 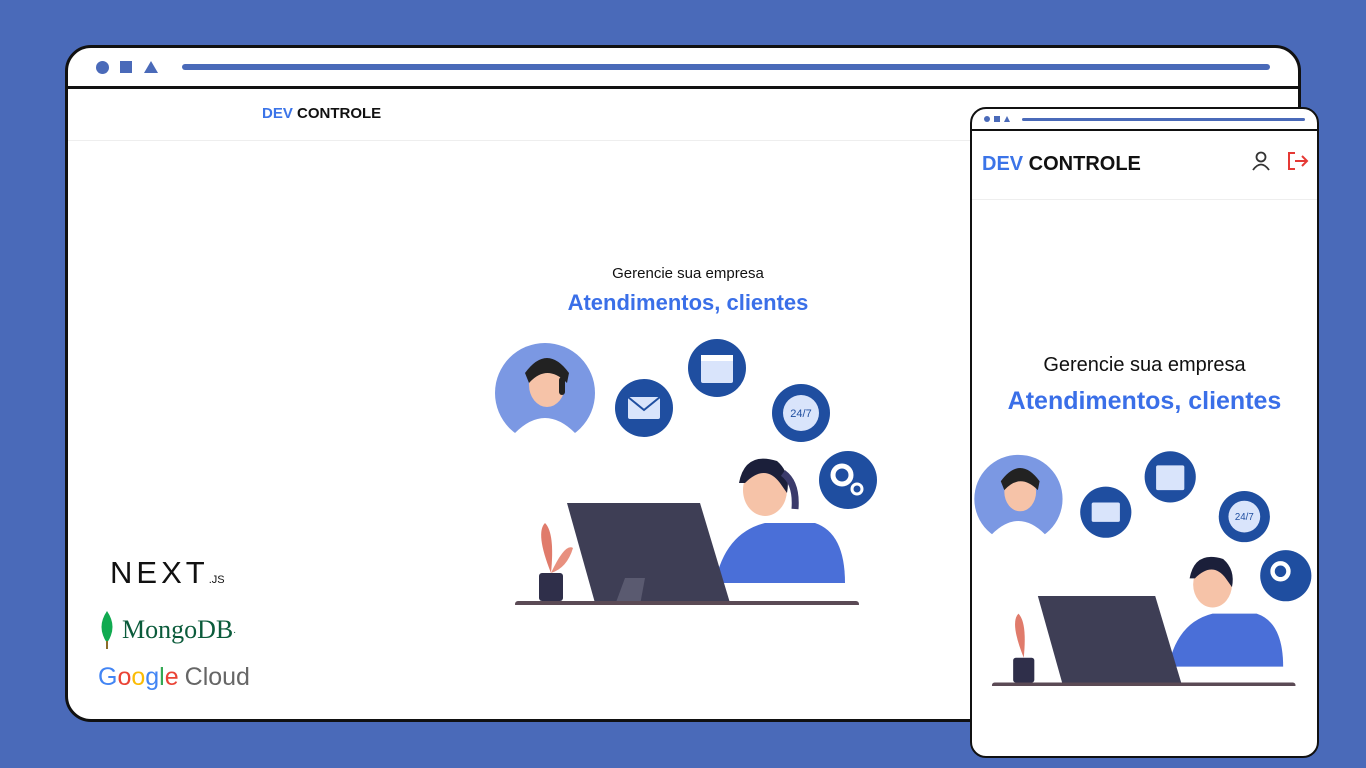 I want to click on nextjs-logo: NEXT.JS, so click(x=167, y=572).